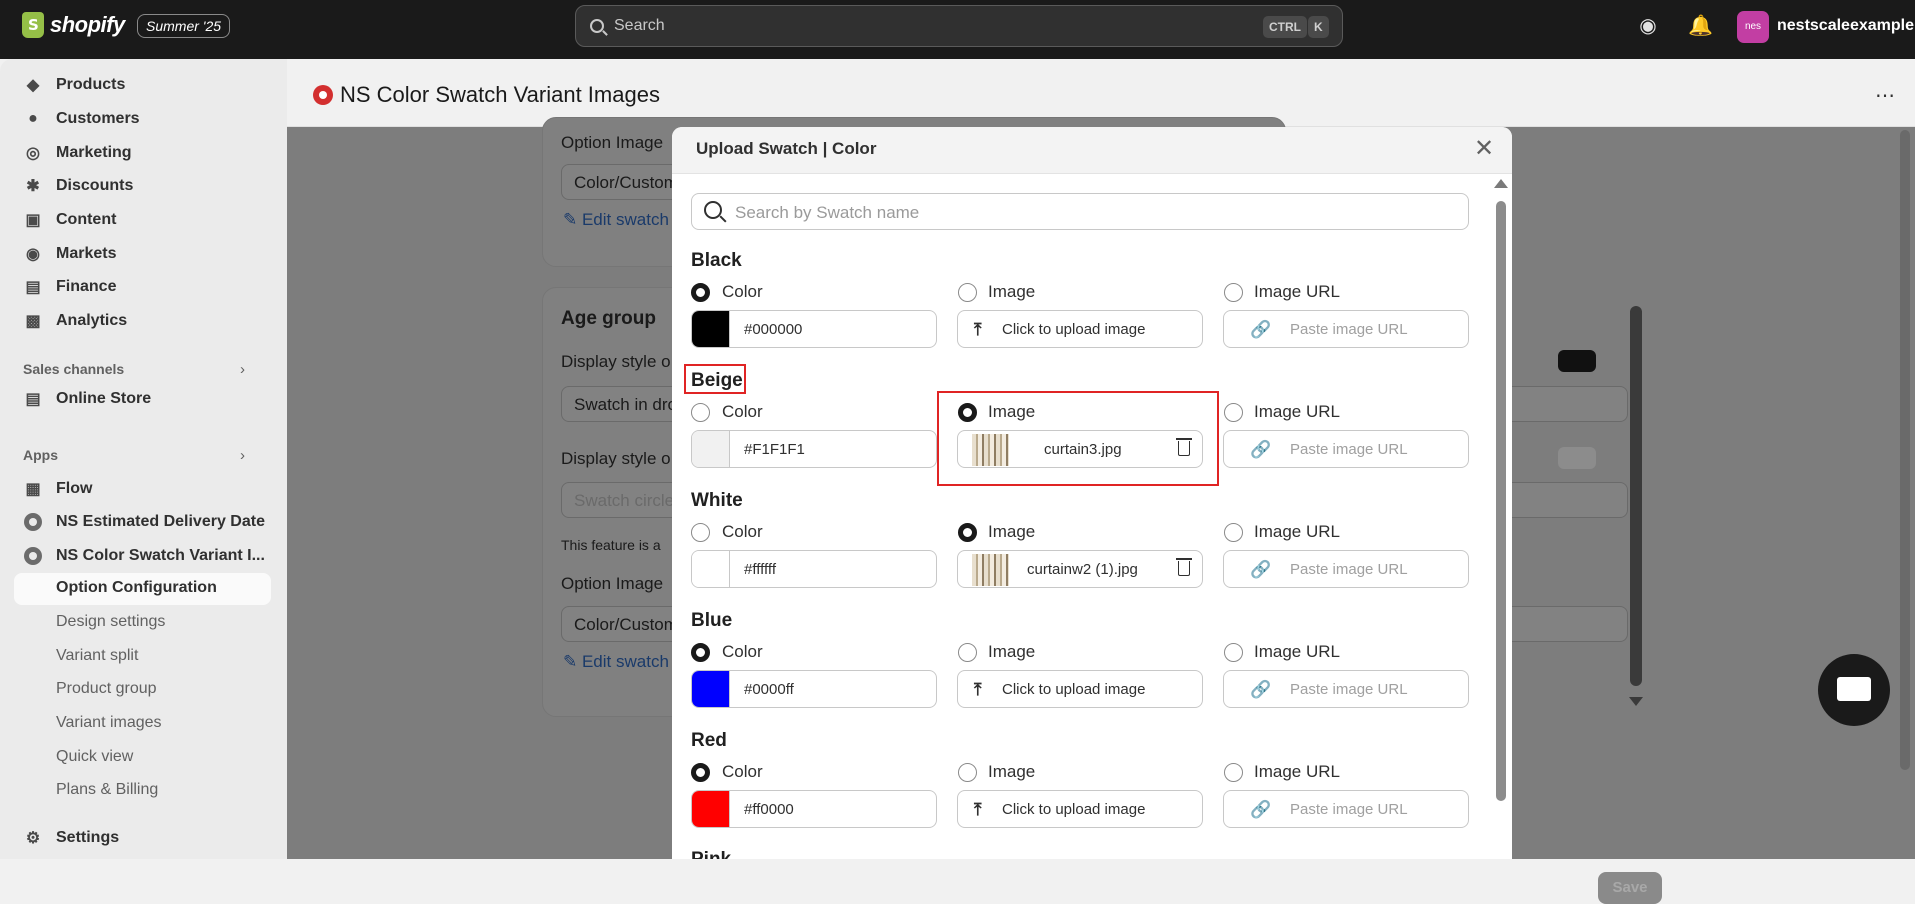 Image resolution: width=1915 pixels, height=904 pixels. What do you see at coordinates (75, 85) in the screenshot?
I see `sidebar-item-products: ◆ Products` at bounding box center [75, 85].